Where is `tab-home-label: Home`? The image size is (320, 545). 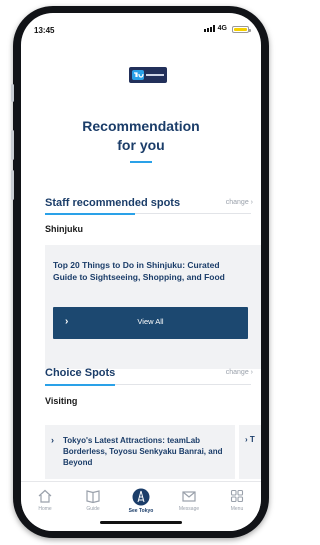
tab-home-label: Home is located at coordinates (45, 509).